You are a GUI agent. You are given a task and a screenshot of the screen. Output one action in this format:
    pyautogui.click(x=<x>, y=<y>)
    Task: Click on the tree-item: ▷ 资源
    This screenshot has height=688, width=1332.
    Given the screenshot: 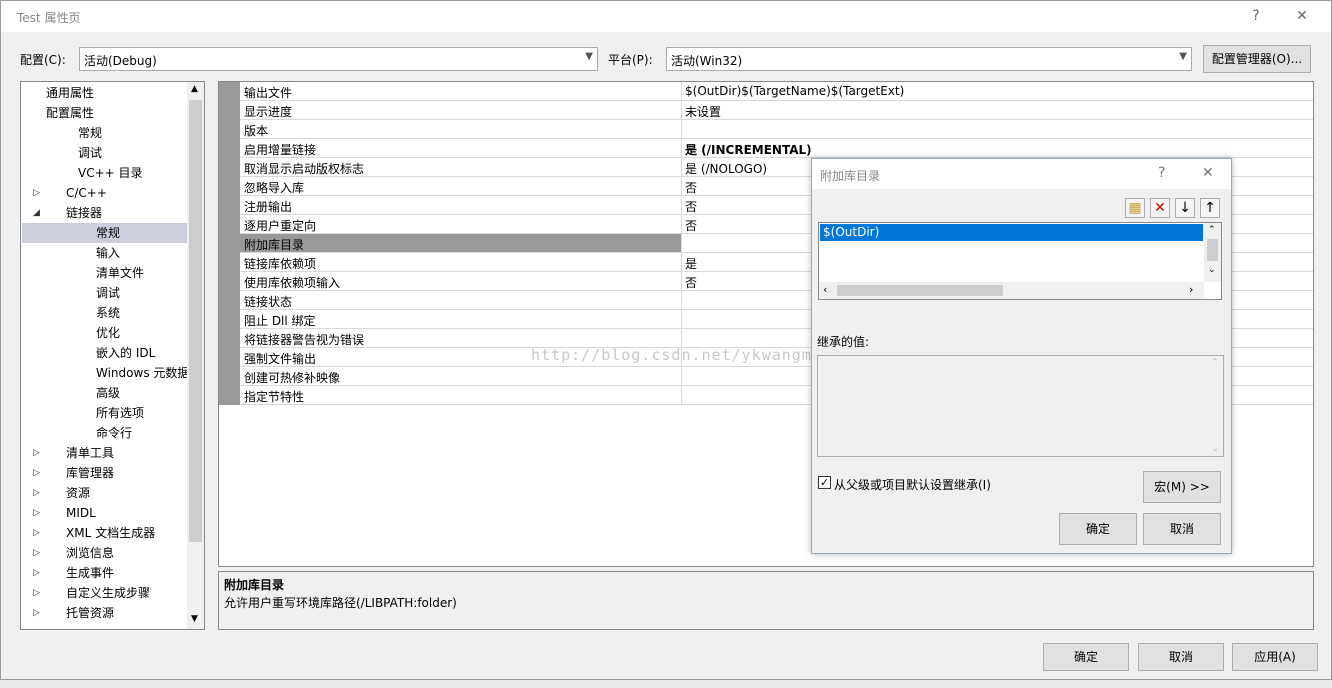 What is the action you would take?
    pyautogui.click(x=104, y=493)
    